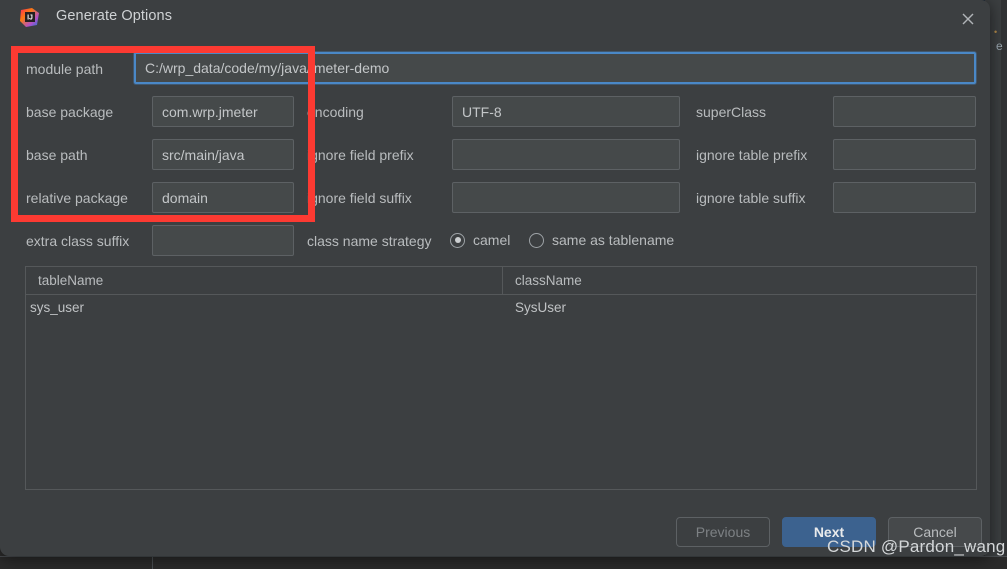 The width and height of the screenshot is (1007, 569). What do you see at coordinates (555, 68) in the screenshot?
I see `module-path-input: C:/wrp_data/code/my/java/jmeter-demo` at bounding box center [555, 68].